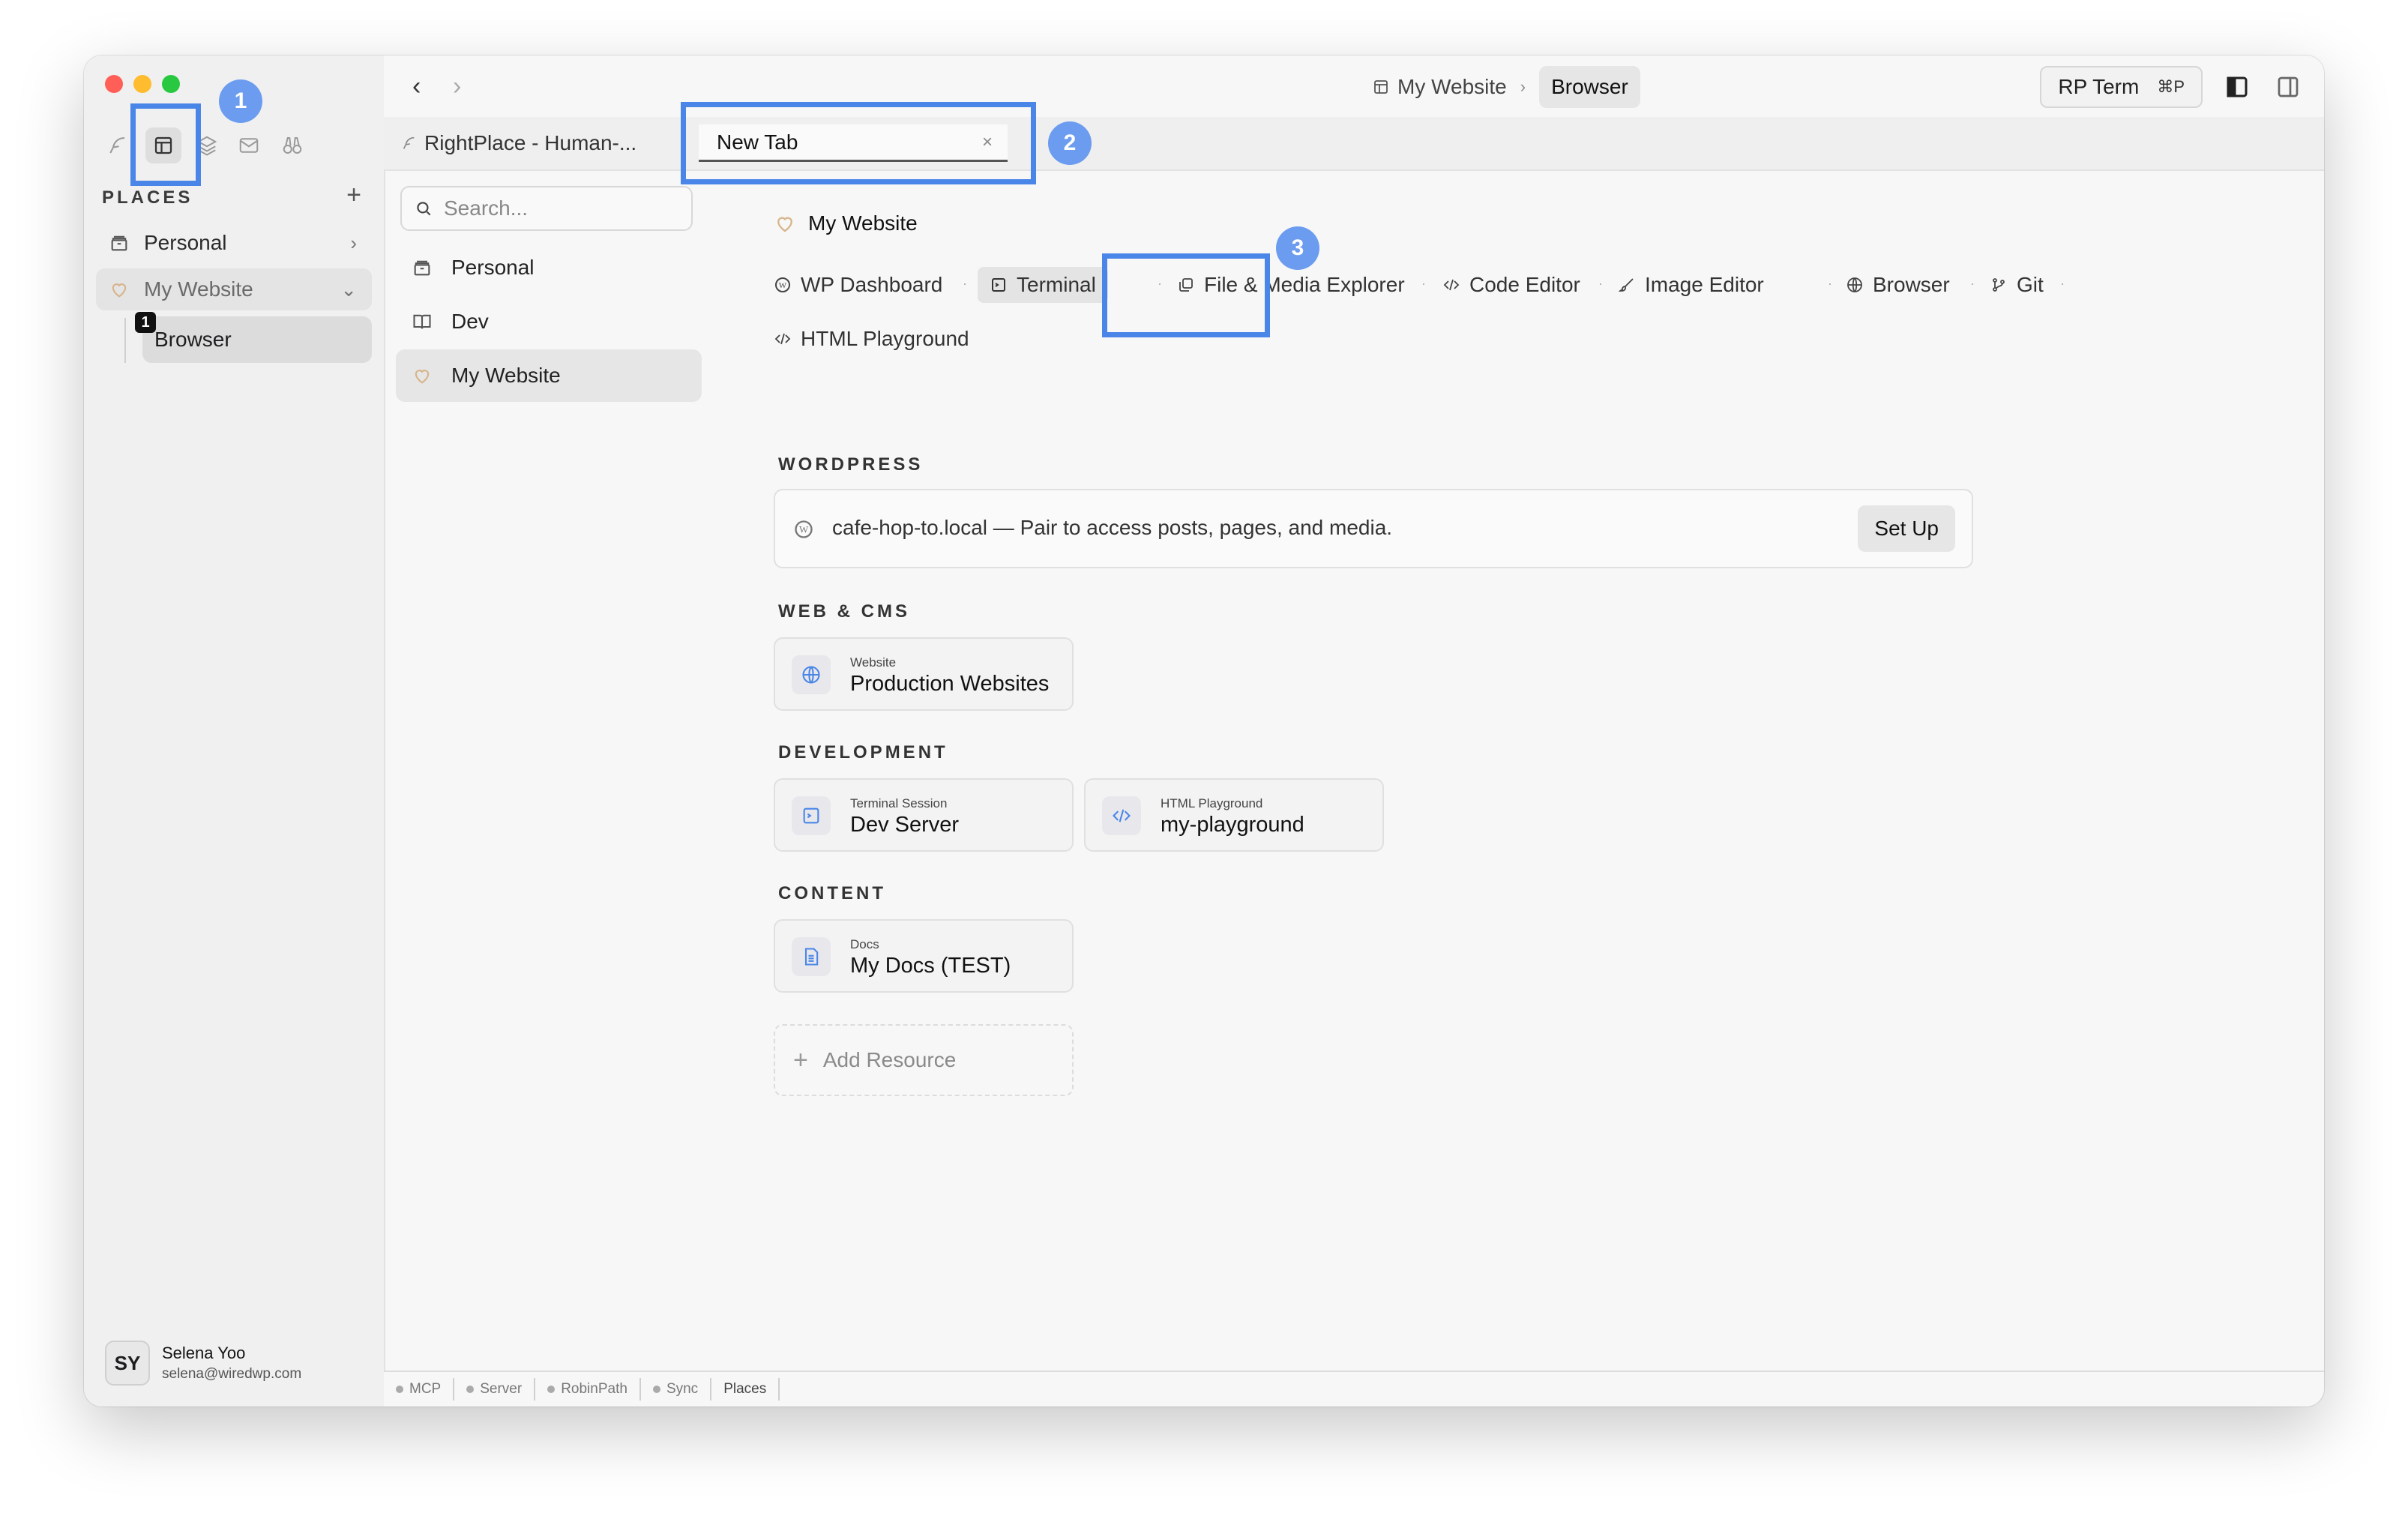  Describe the element at coordinates (784, 224) in the screenshot. I see `heart-icon` at that location.